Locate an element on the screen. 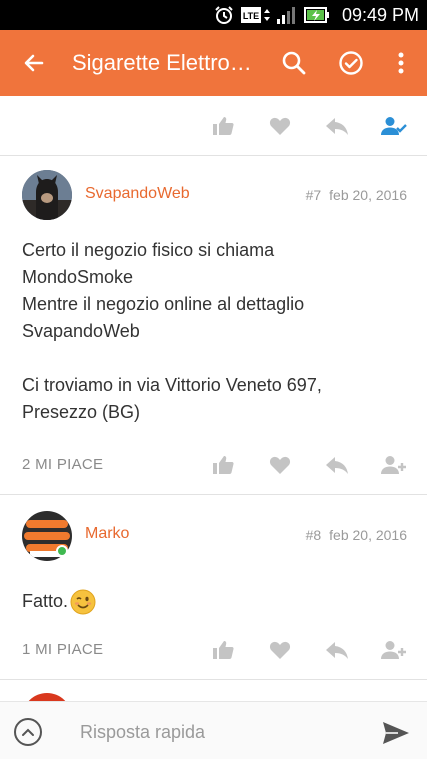 The image size is (427, 759). post-number: #8 is located at coordinates (313, 535).